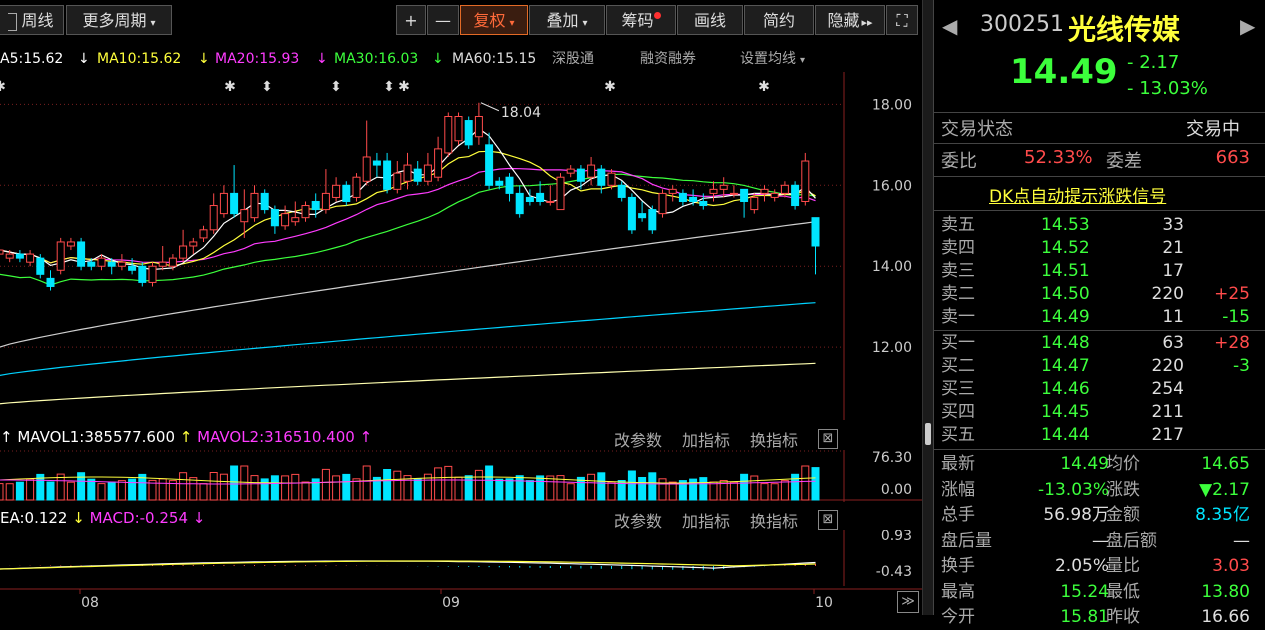  Describe the element at coordinates (322, 59) in the screenshot. I see `ma20-arrow-icon: ↓` at that location.